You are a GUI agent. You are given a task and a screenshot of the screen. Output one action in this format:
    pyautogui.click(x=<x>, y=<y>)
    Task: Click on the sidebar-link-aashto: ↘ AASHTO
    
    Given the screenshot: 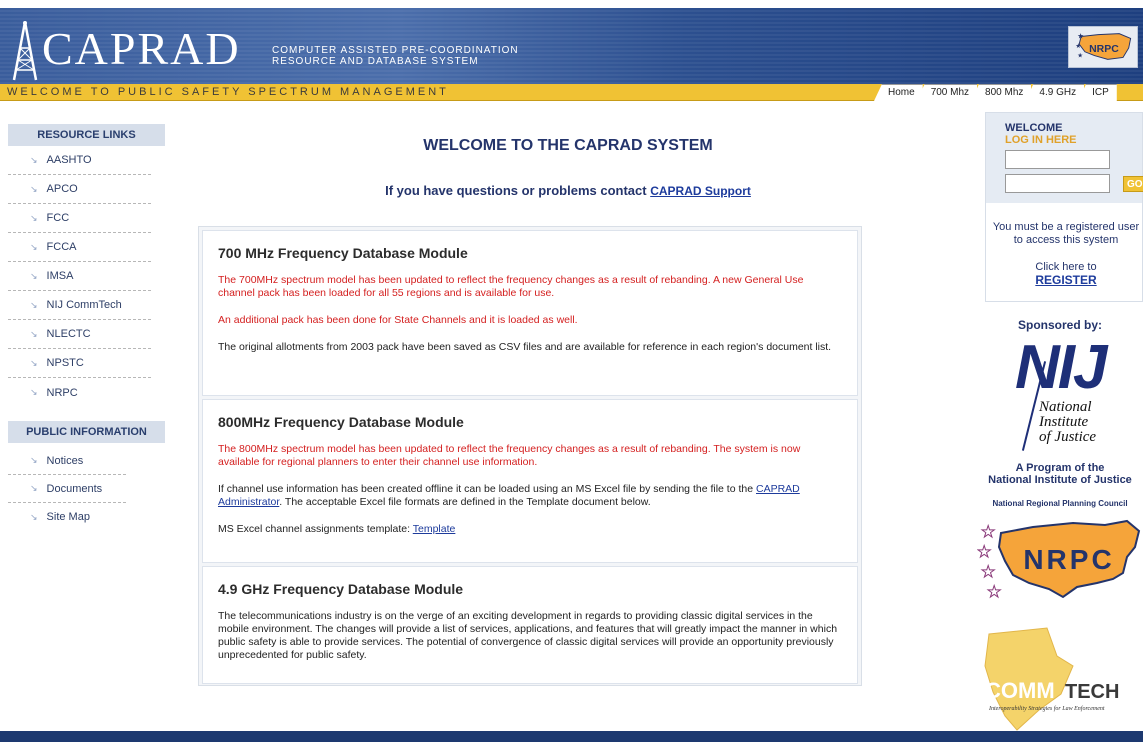 What is the action you would take?
    pyautogui.click(x=79, y=160)
    